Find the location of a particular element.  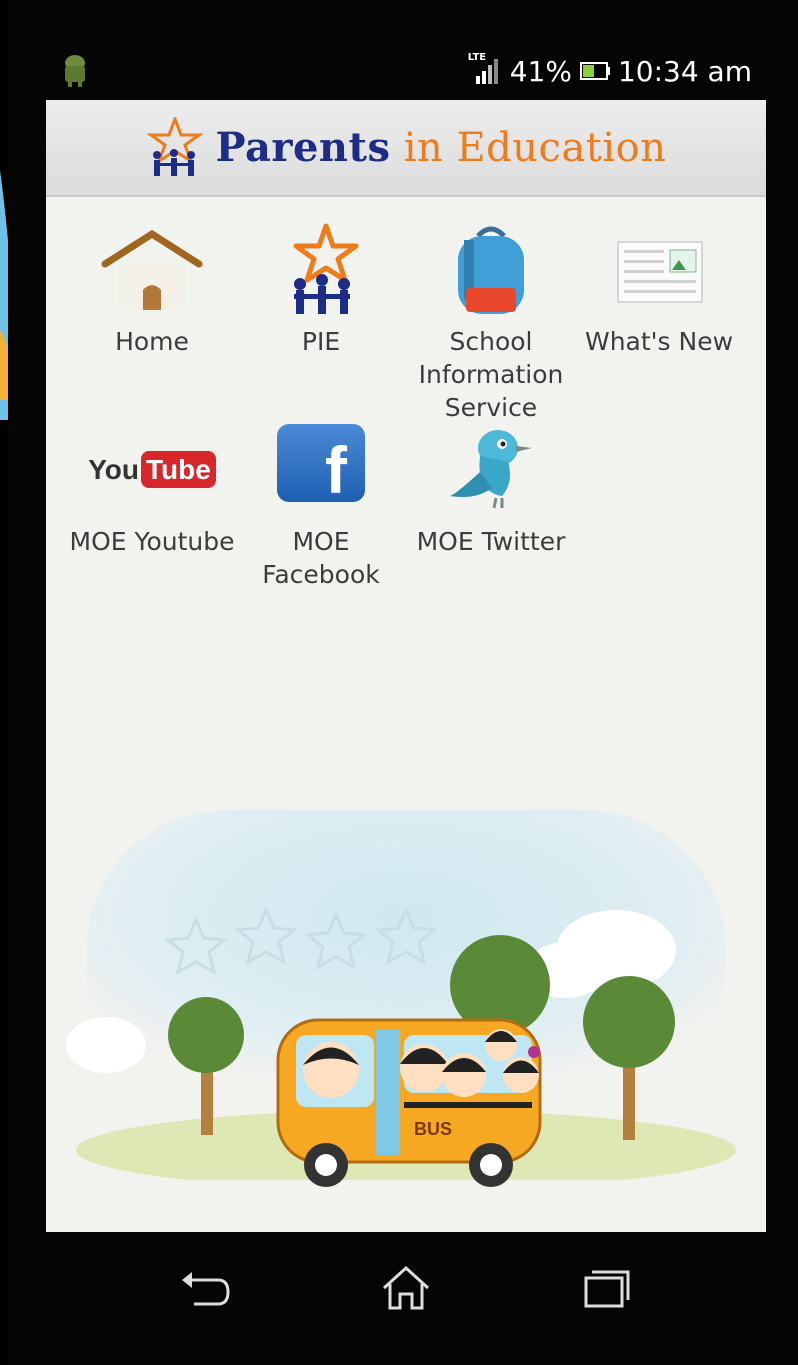

menu-item-label: What's New is located at coordinates (659, 341).